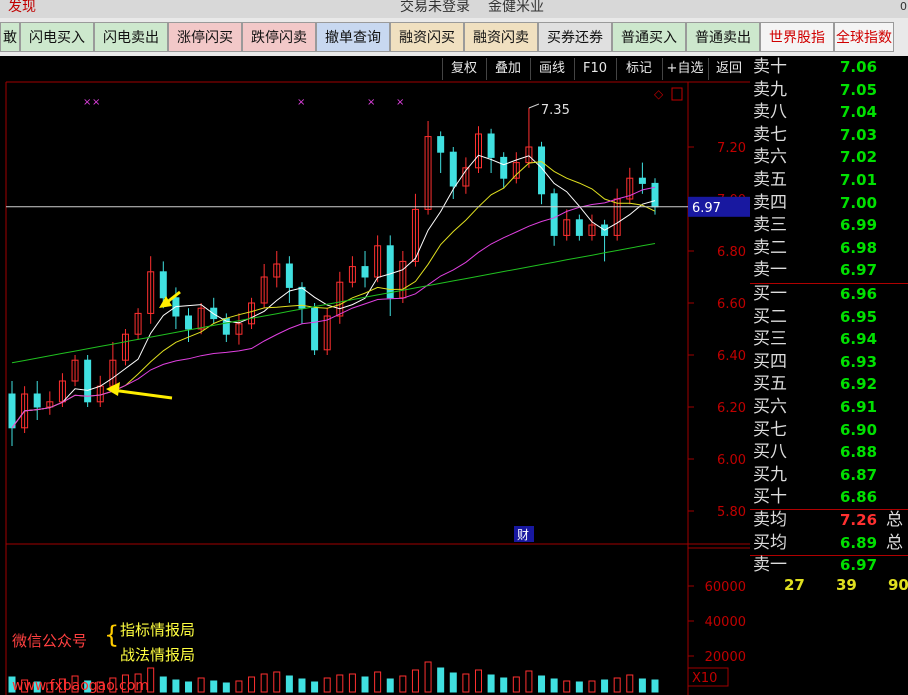  What do you see at coordinates (859, 497) in the screenshot?
I see `orderbook-level-price: 6.86` at bounding box center [859, 497].